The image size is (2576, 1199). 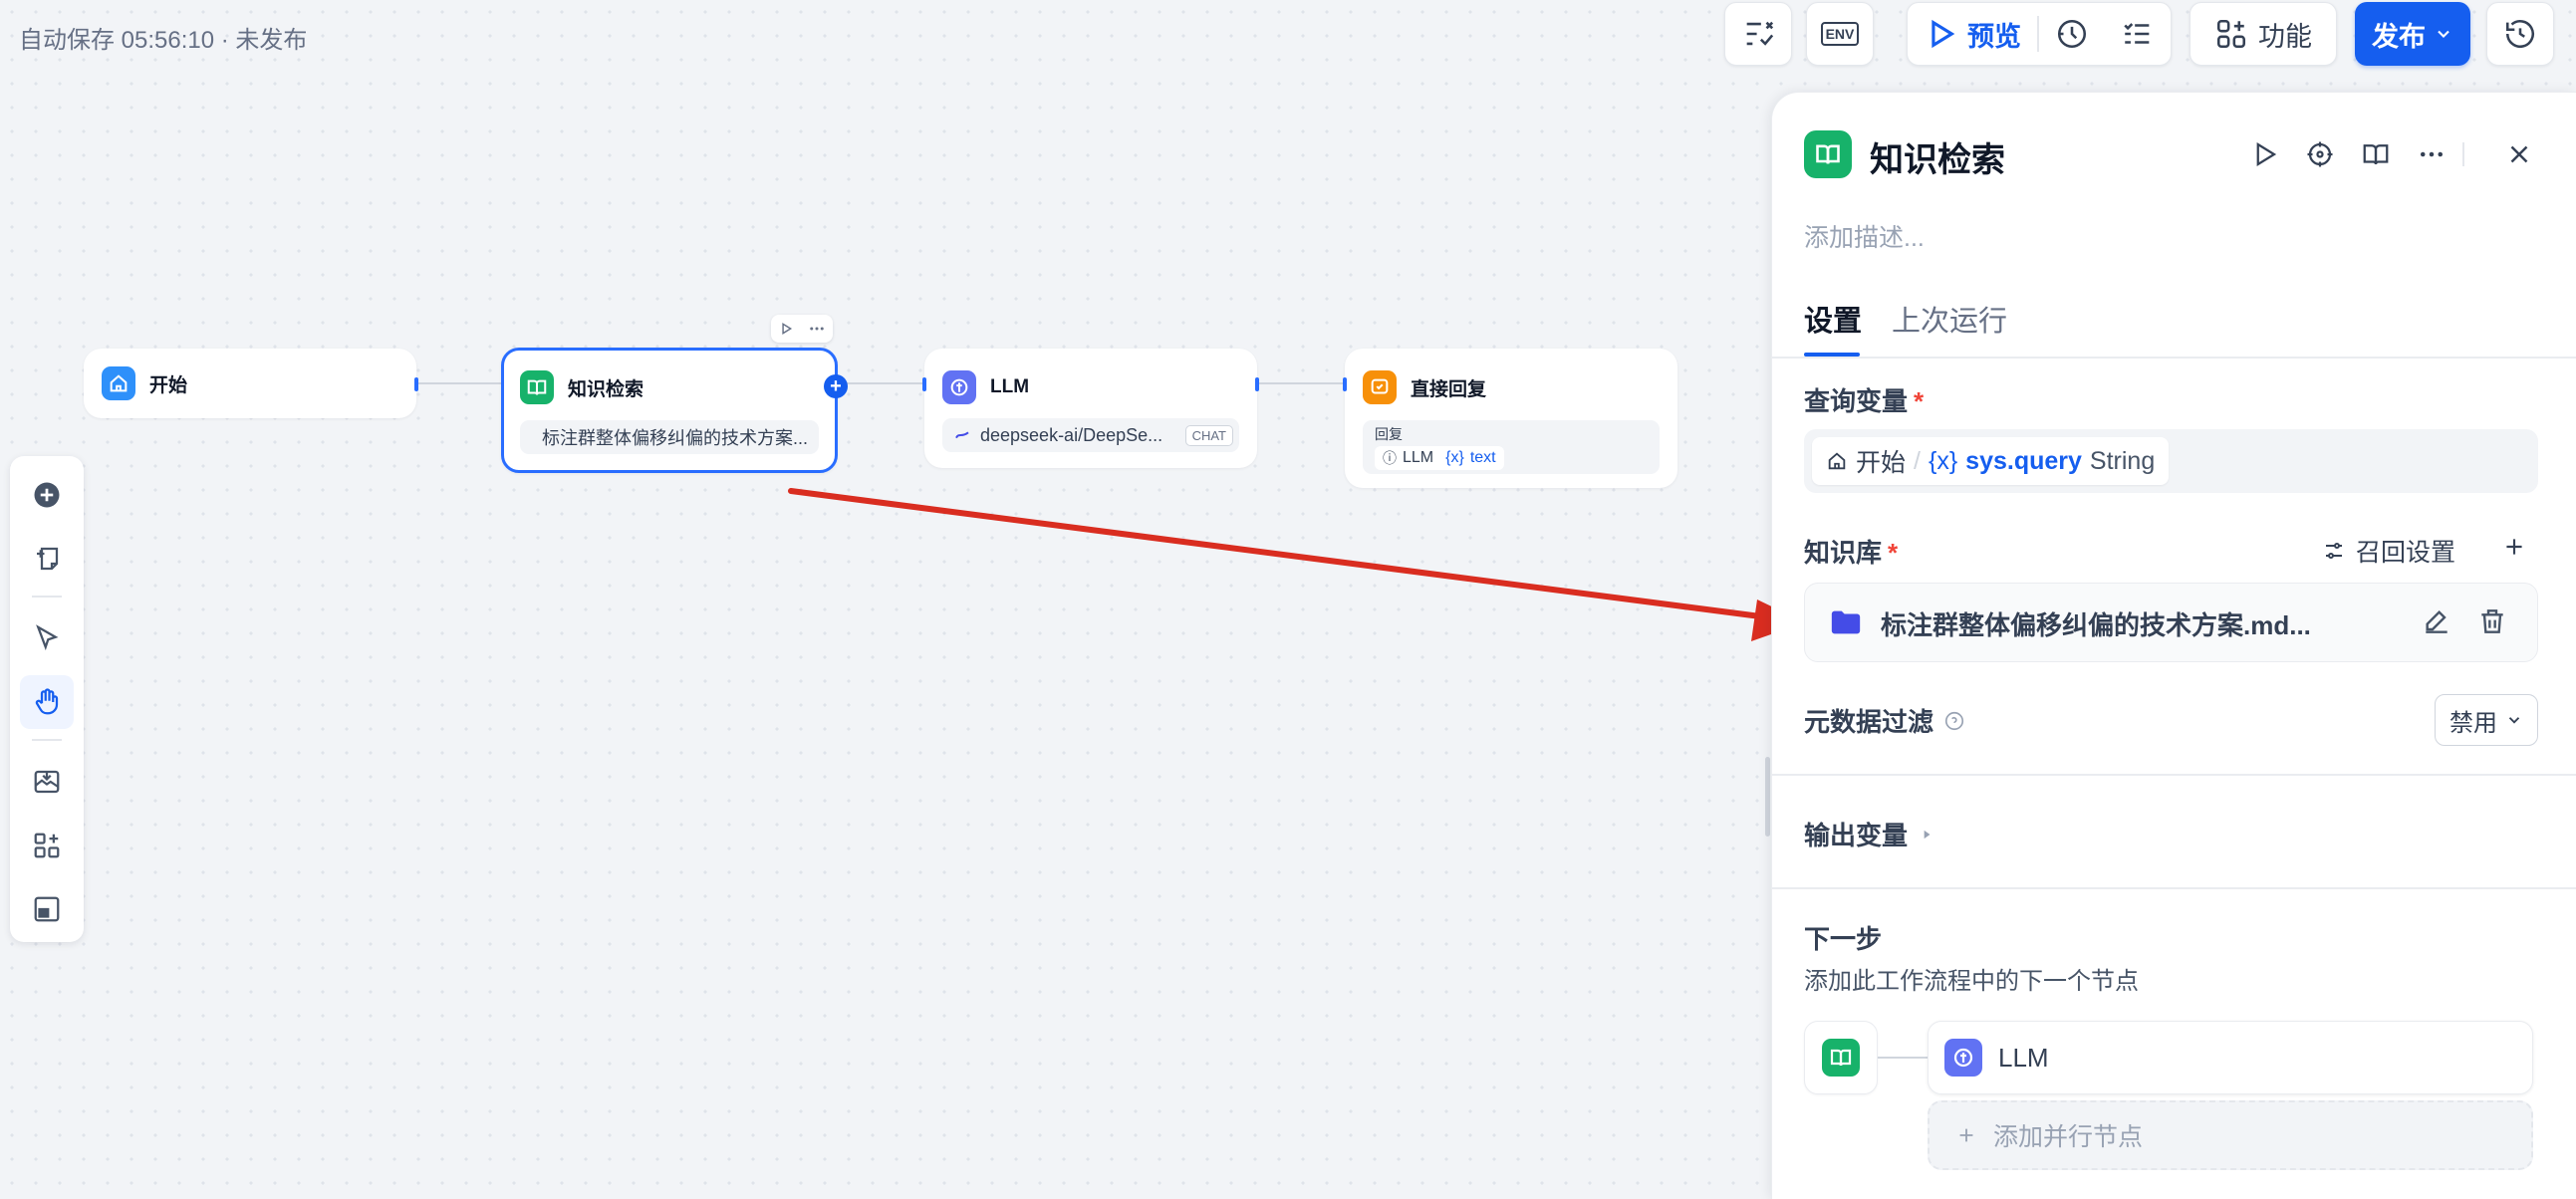 I want to click on add-parallel-label: 添加并行节点, so click(x=2068, y=1137).